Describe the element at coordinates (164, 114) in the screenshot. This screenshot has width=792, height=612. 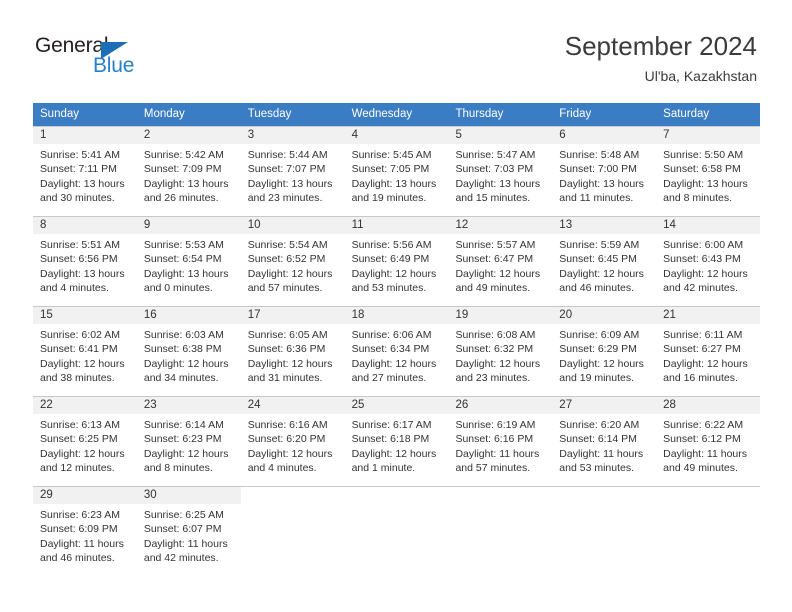
I see `weekday-header-monday: Monday` at that location.